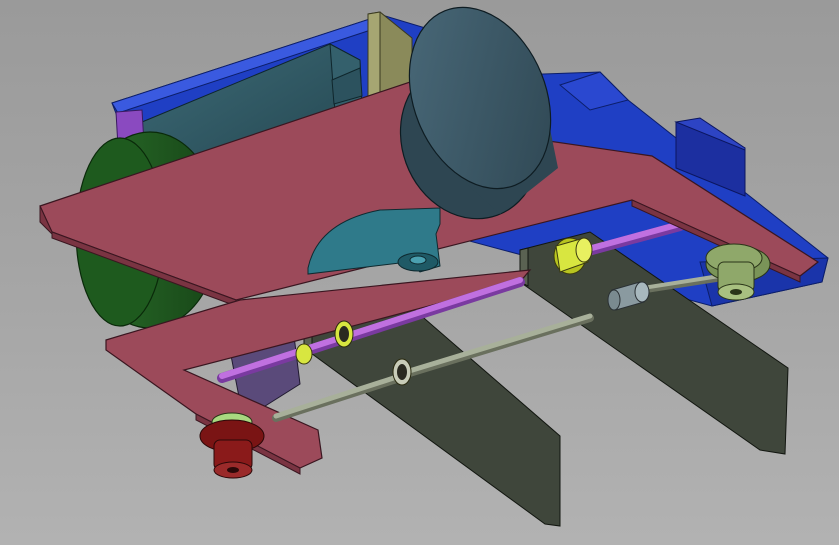  What do you see at coordinates (304, 354) in the screenshot?
I see `yellow-bushing-small` at bounding box center [304, 354].